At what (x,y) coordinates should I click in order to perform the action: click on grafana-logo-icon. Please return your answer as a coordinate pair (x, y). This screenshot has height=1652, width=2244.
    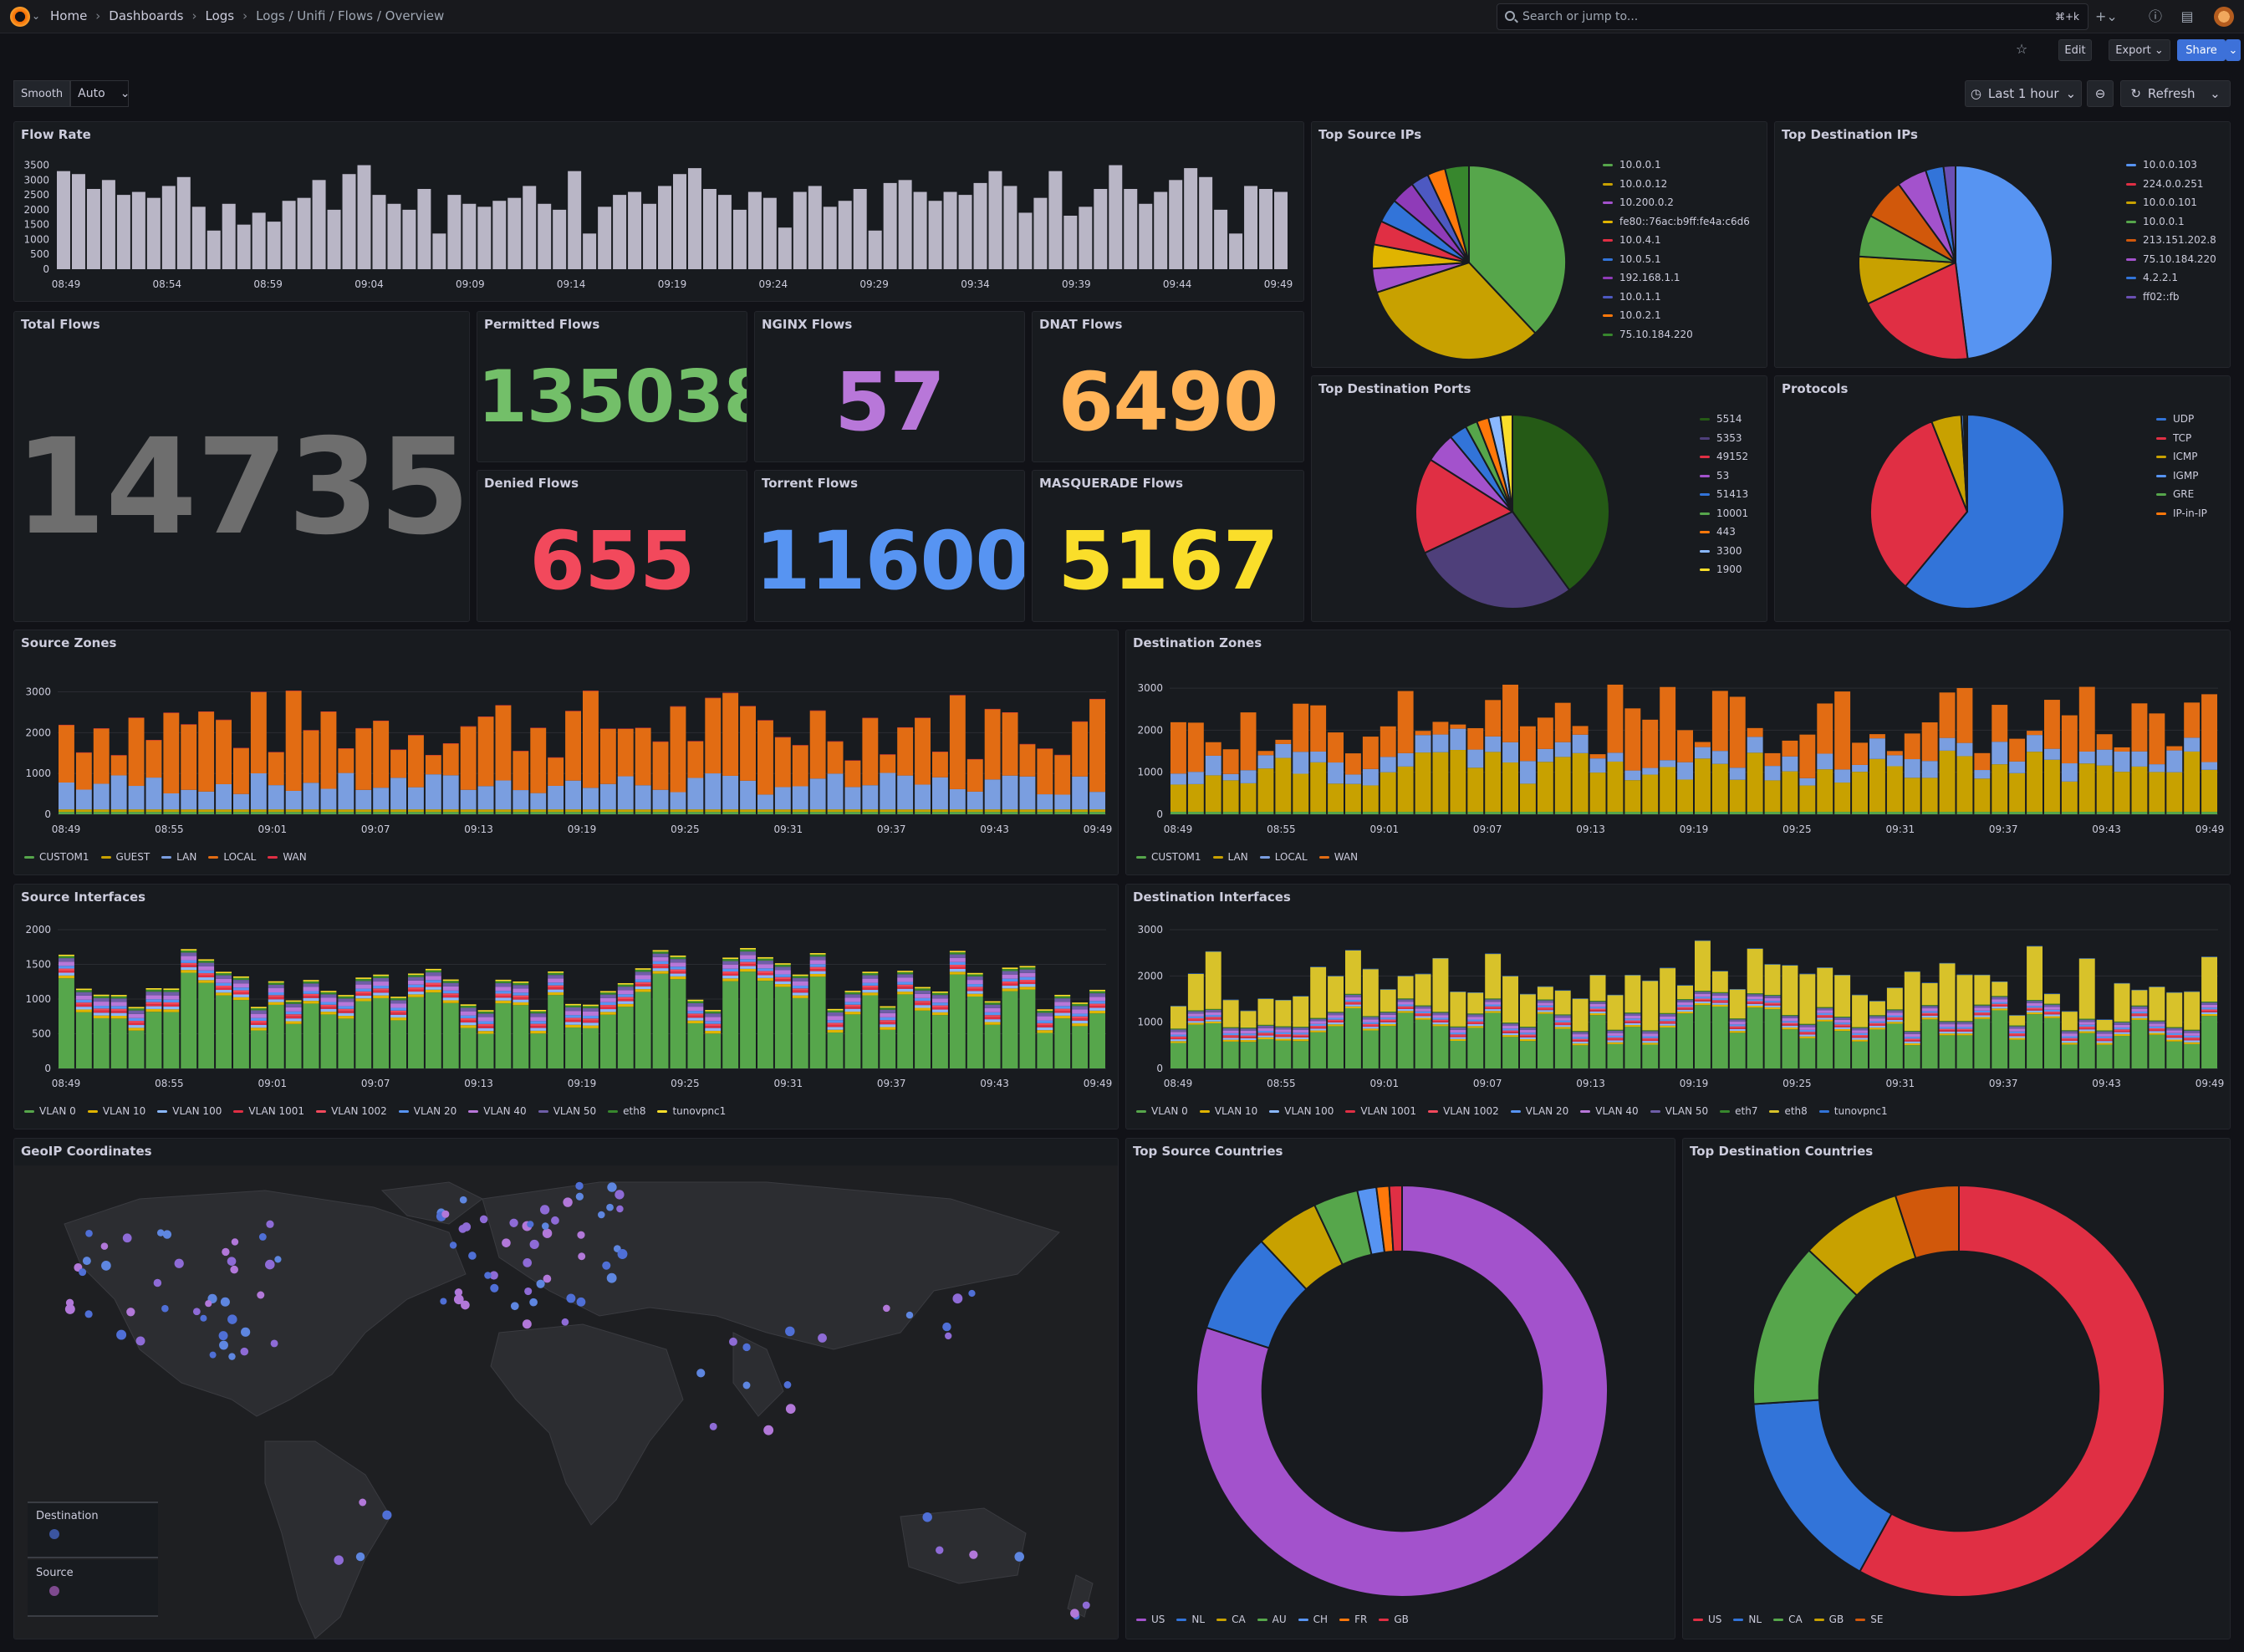
    Looking at the image, I should click on (20, 17).